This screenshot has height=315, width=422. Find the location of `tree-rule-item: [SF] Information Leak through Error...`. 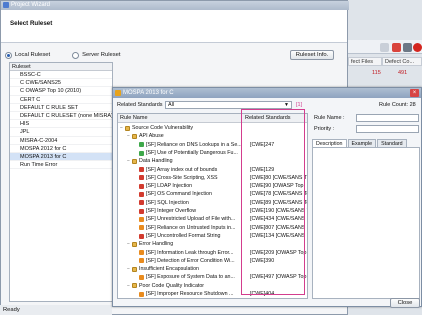

tree-rule-item: [SF] Information Leak through Error... is located at coordinates (183, 253).